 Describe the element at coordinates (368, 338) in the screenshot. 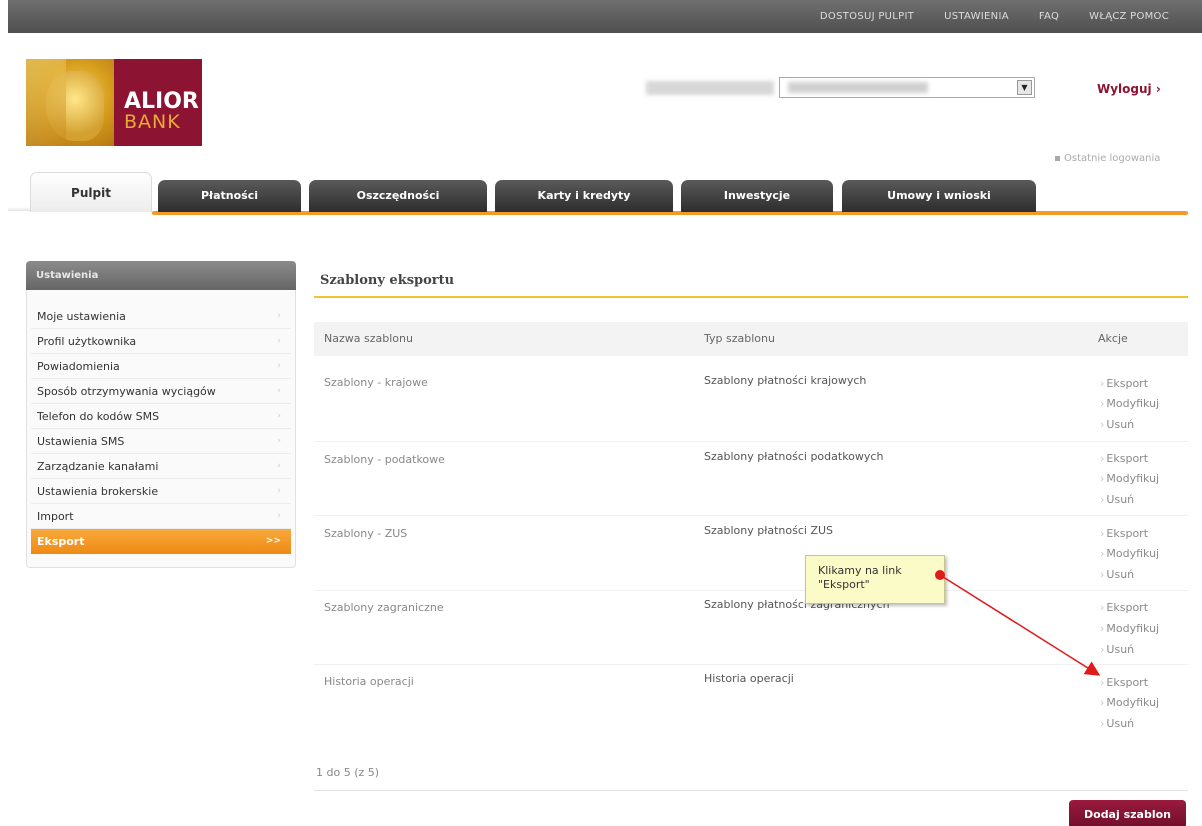

I see `column-header-name: Nazwa szablonu` at that location.